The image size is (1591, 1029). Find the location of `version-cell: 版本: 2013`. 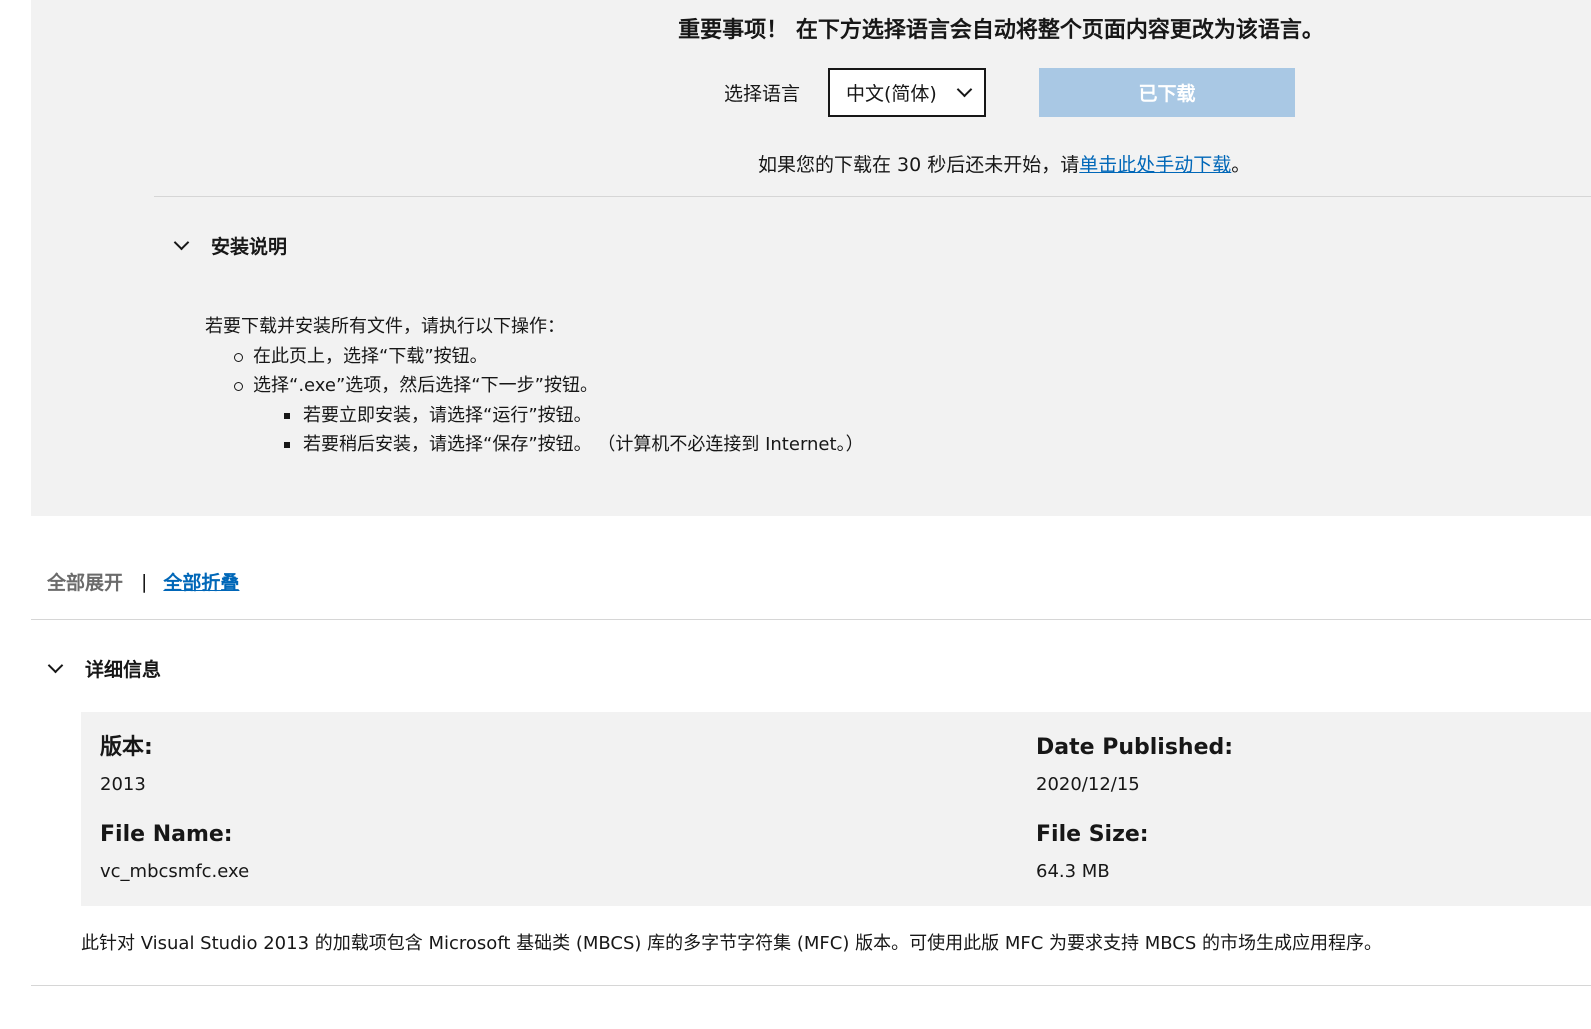

version-cell: 版本: 2013 is located at coordinates (126, 764).